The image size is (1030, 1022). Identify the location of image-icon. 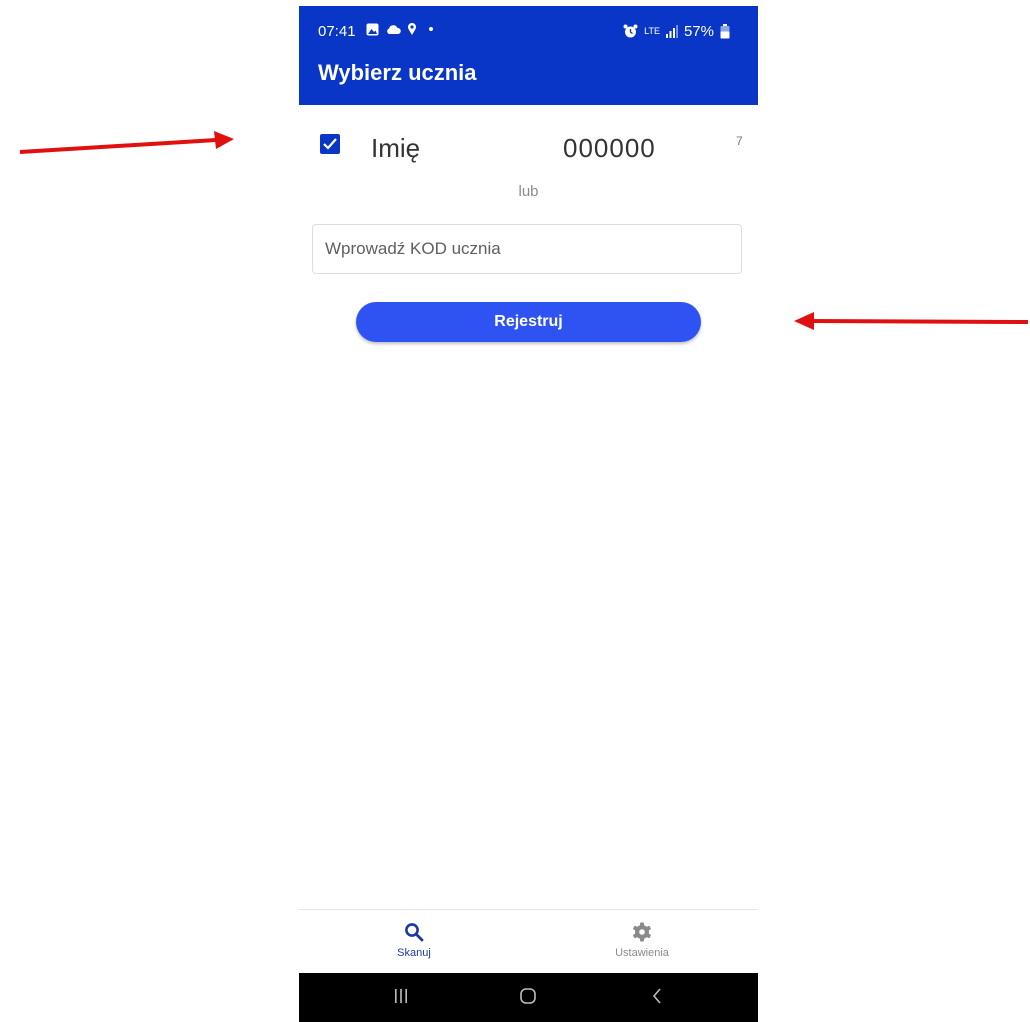
(372, 29).